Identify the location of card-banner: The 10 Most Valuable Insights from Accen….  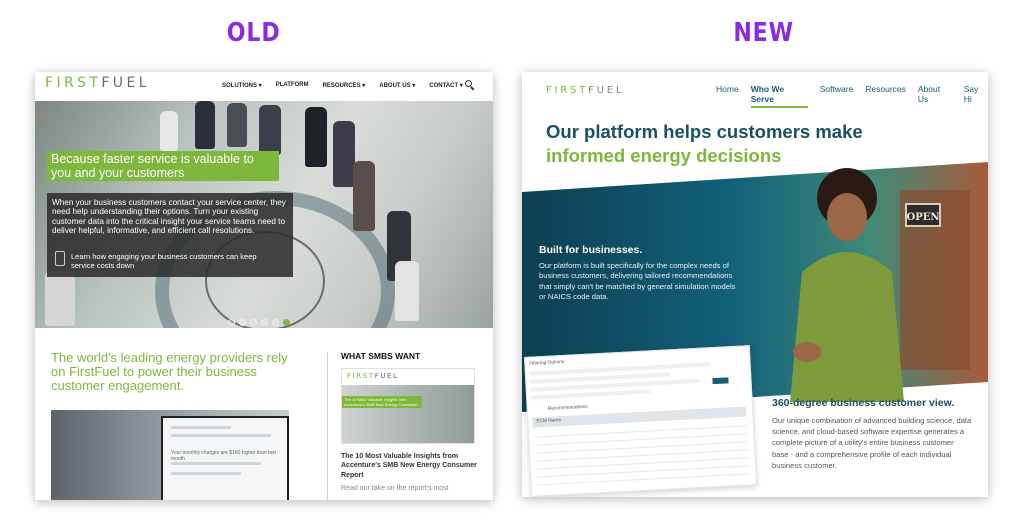
(382, 402).